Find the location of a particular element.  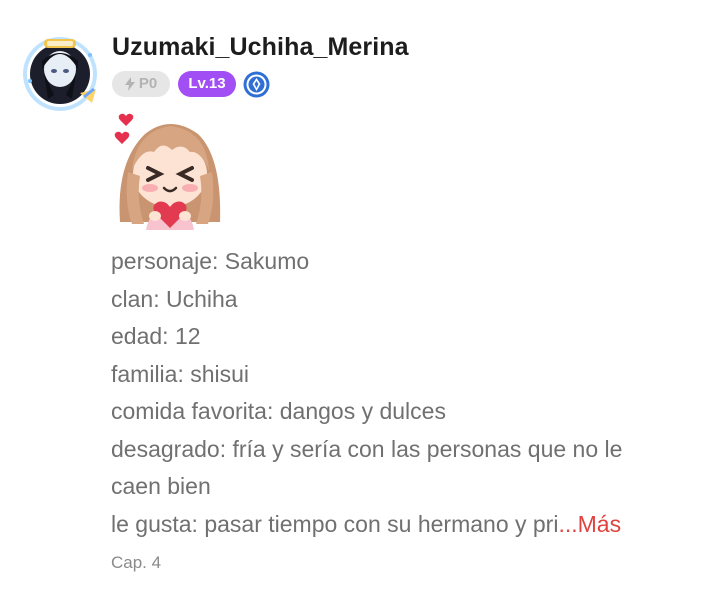

username: Uzumaki_Uchiha_Merina is located at coordinates (260, 47).